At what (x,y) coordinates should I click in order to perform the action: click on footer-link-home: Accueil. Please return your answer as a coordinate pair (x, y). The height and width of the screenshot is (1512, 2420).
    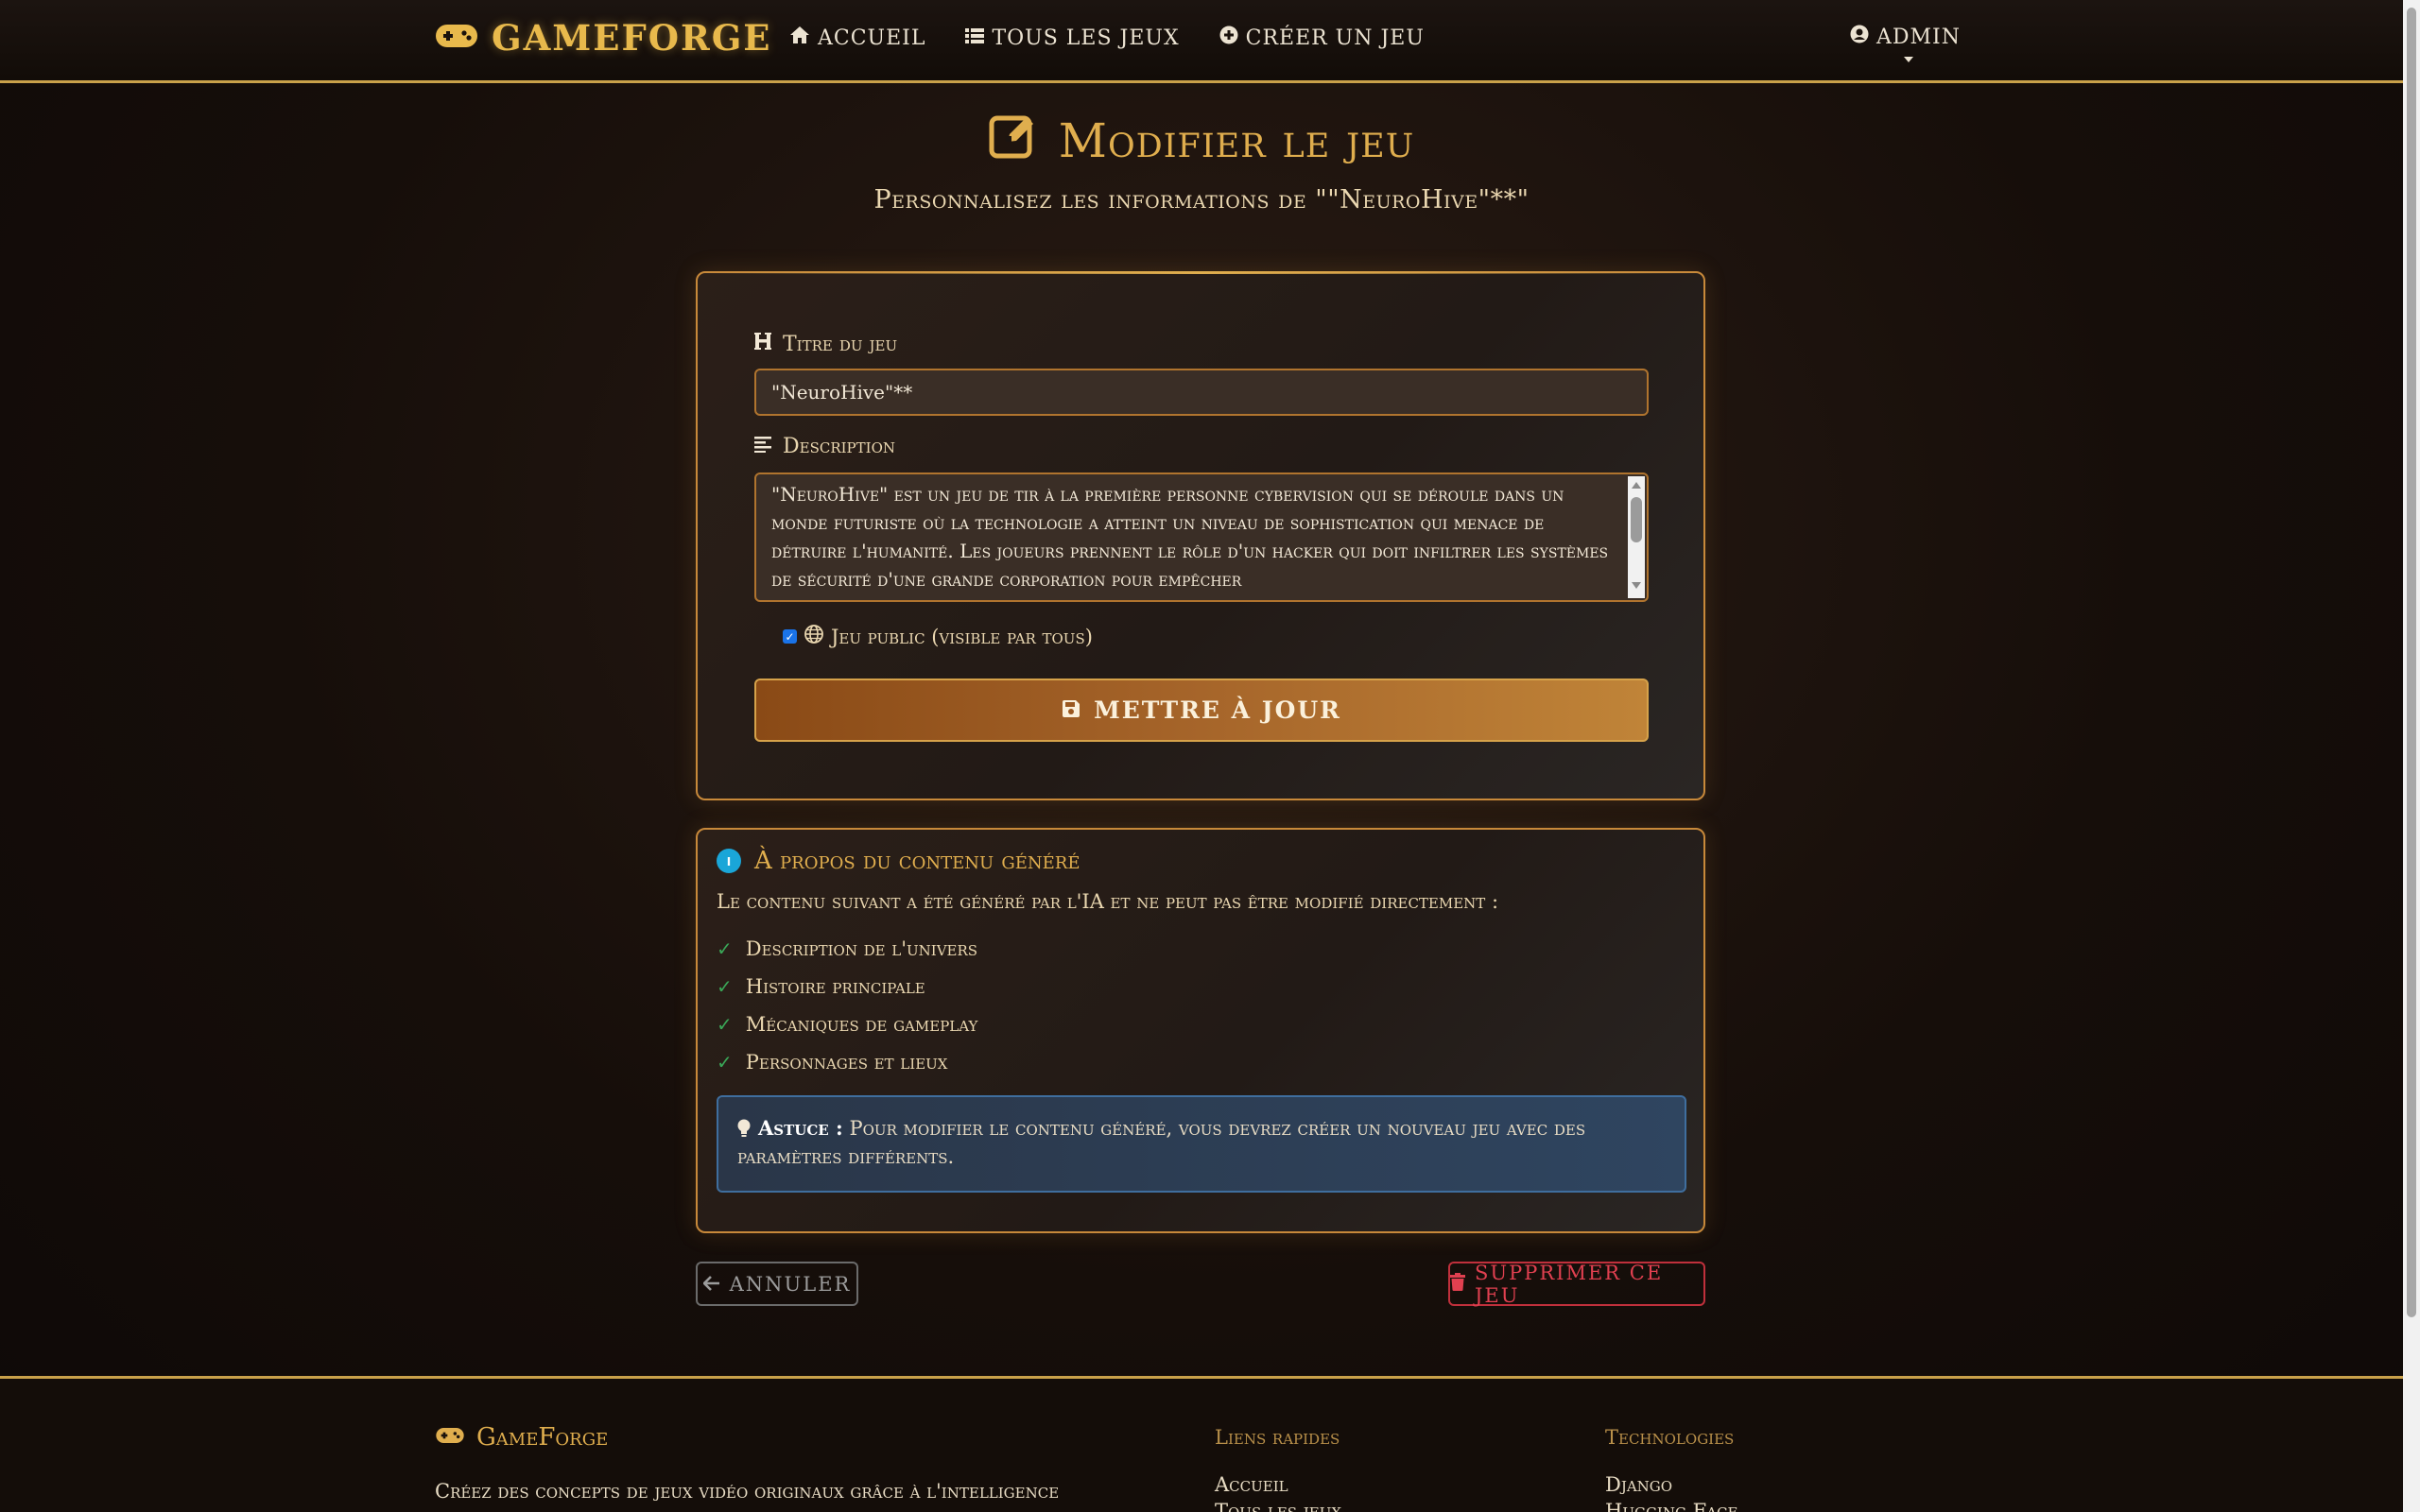
    Looking at the image, I should click on (1251, 1484).